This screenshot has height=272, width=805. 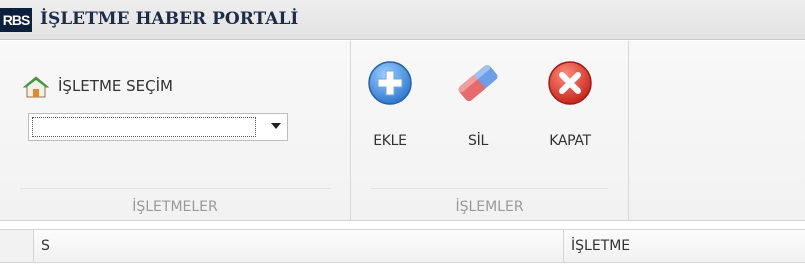 What do you see at coordinates (489, 207) in the screenshot?
I see `ribbon-group-caption: İŞLEMLER` at bounding box center [489, 207].